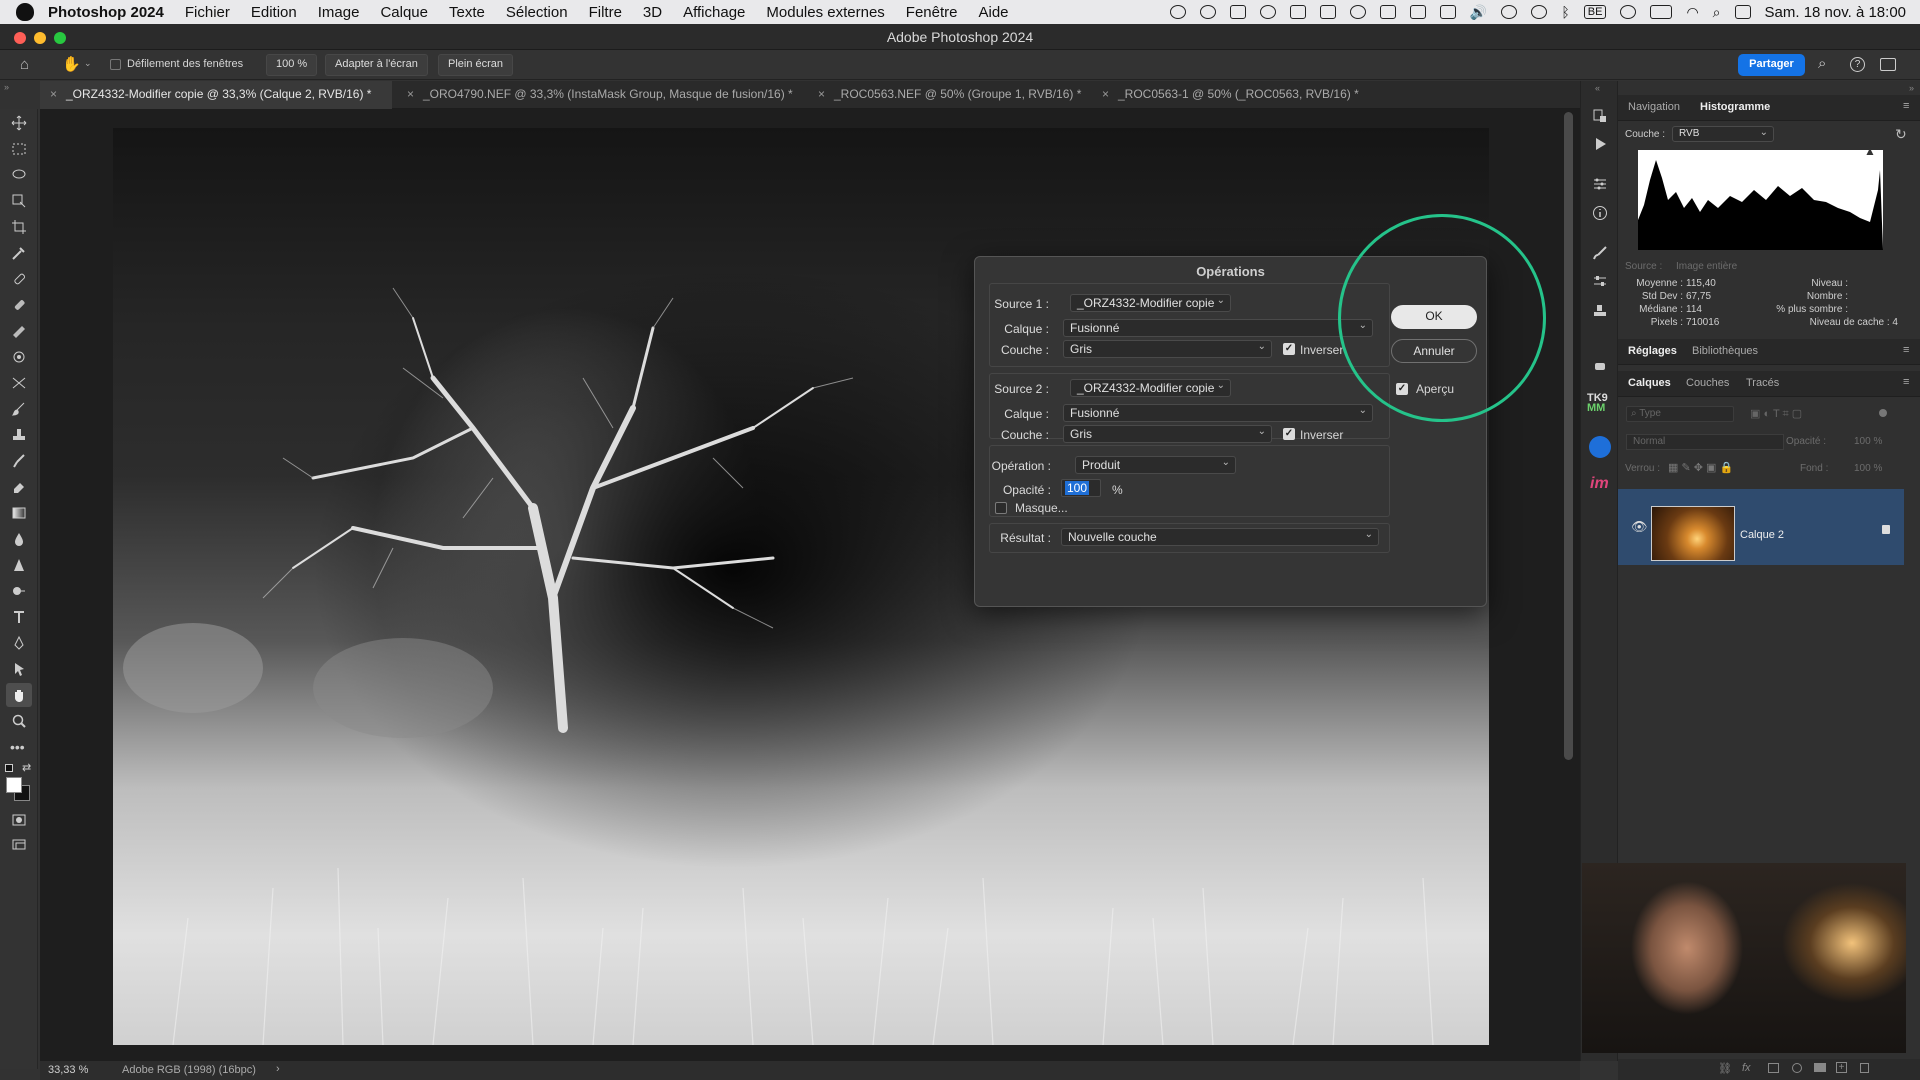 The width and height of the screenshot is (1920, 1080). Describe the element at coordinates (537, 12) in the screenshot. I see `menu-selection: Sélection` at that location.